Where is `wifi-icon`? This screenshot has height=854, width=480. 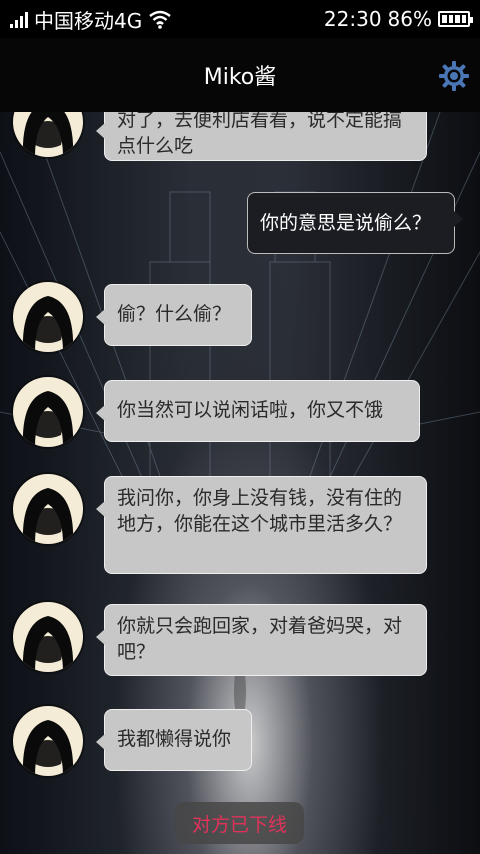 wifi-icon is located at coordinates (160, 19).